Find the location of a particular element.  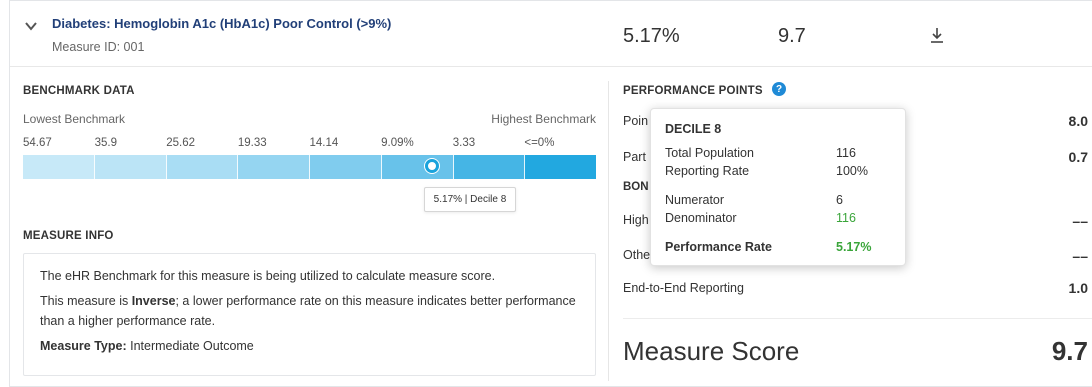

other-row-value: –– is located at coordinates (1080, 256).